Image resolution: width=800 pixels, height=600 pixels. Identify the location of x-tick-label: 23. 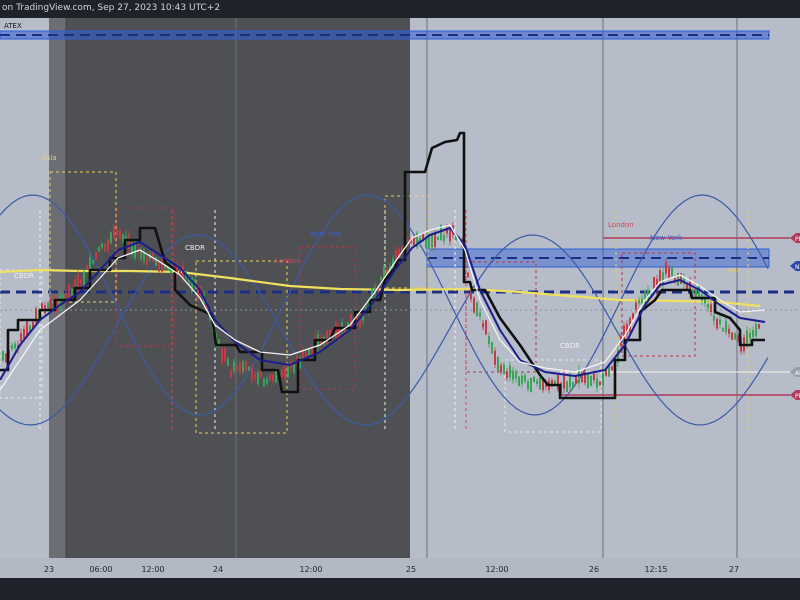
(49, 569).